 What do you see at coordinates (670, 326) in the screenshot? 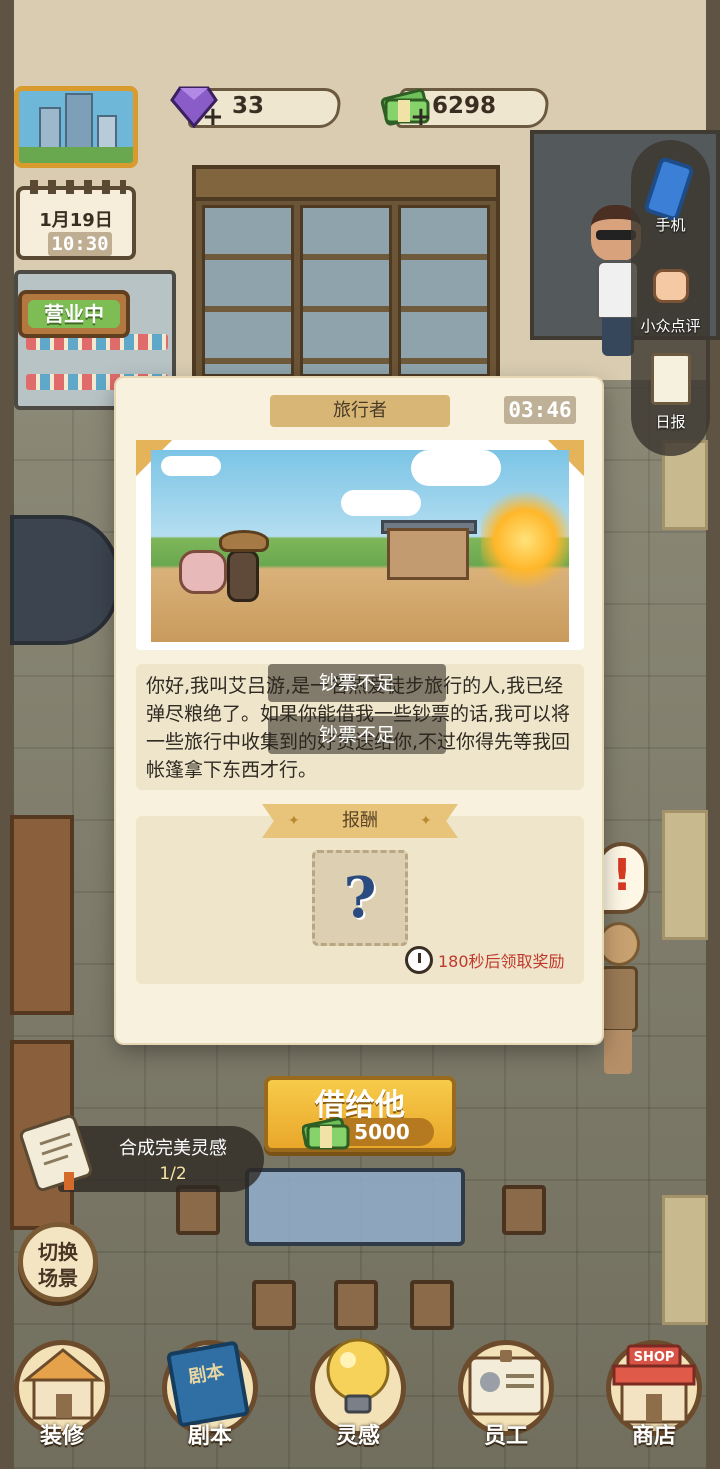
I see `reviews-label: 小众点评` at bounding box center [670, 326].